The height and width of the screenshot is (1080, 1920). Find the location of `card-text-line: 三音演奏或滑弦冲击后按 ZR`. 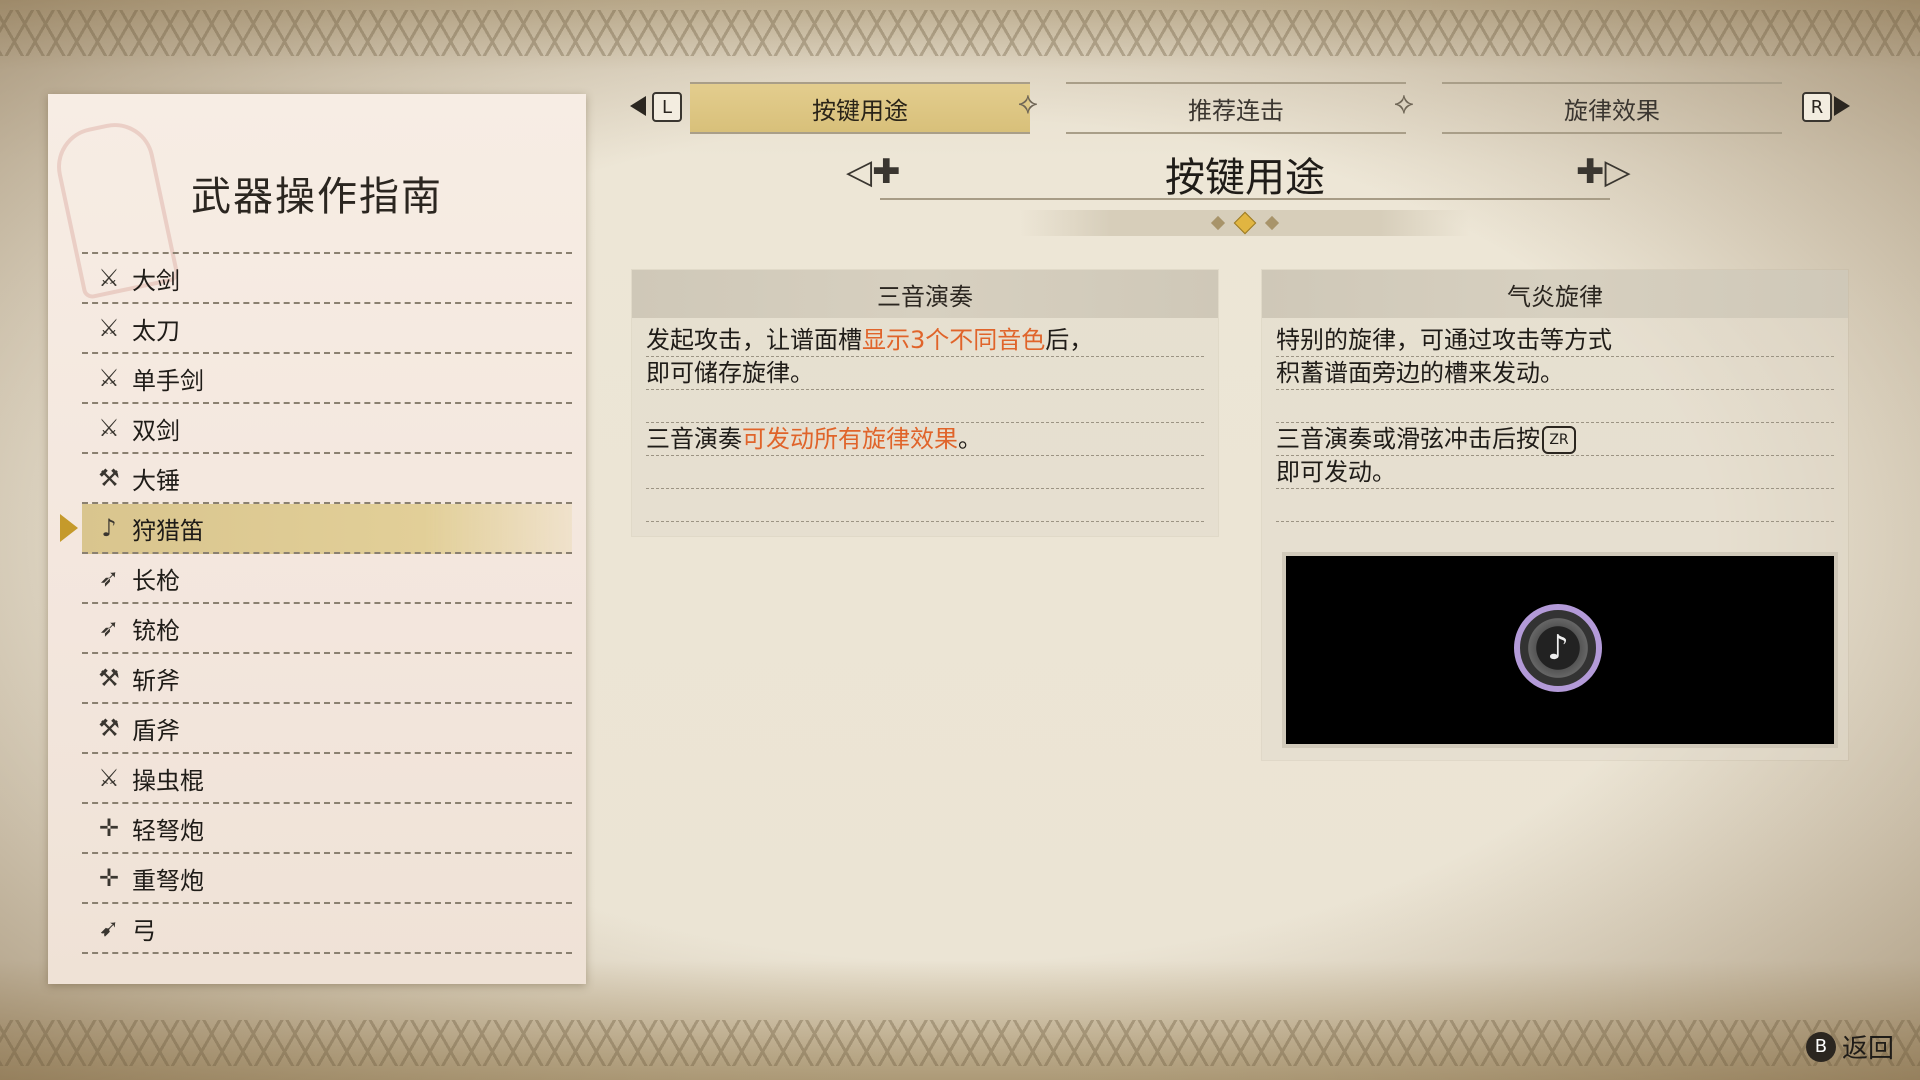

card-text-line: 三音演奏或滑弦冲击后按 ZR is located at coordinates (1555, 439).